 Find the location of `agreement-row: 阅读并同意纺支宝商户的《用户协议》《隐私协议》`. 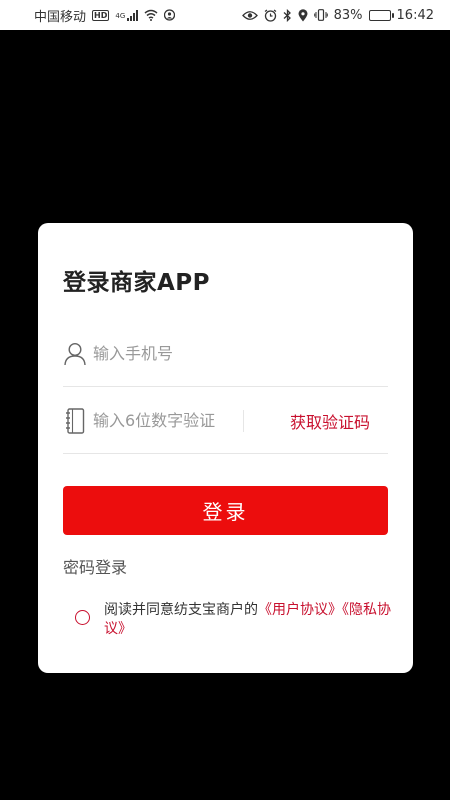

agreement-row: 阅读并同意纺支宝商户的《用户协议》《隐私协议》 is located at coordinates (235, 620).